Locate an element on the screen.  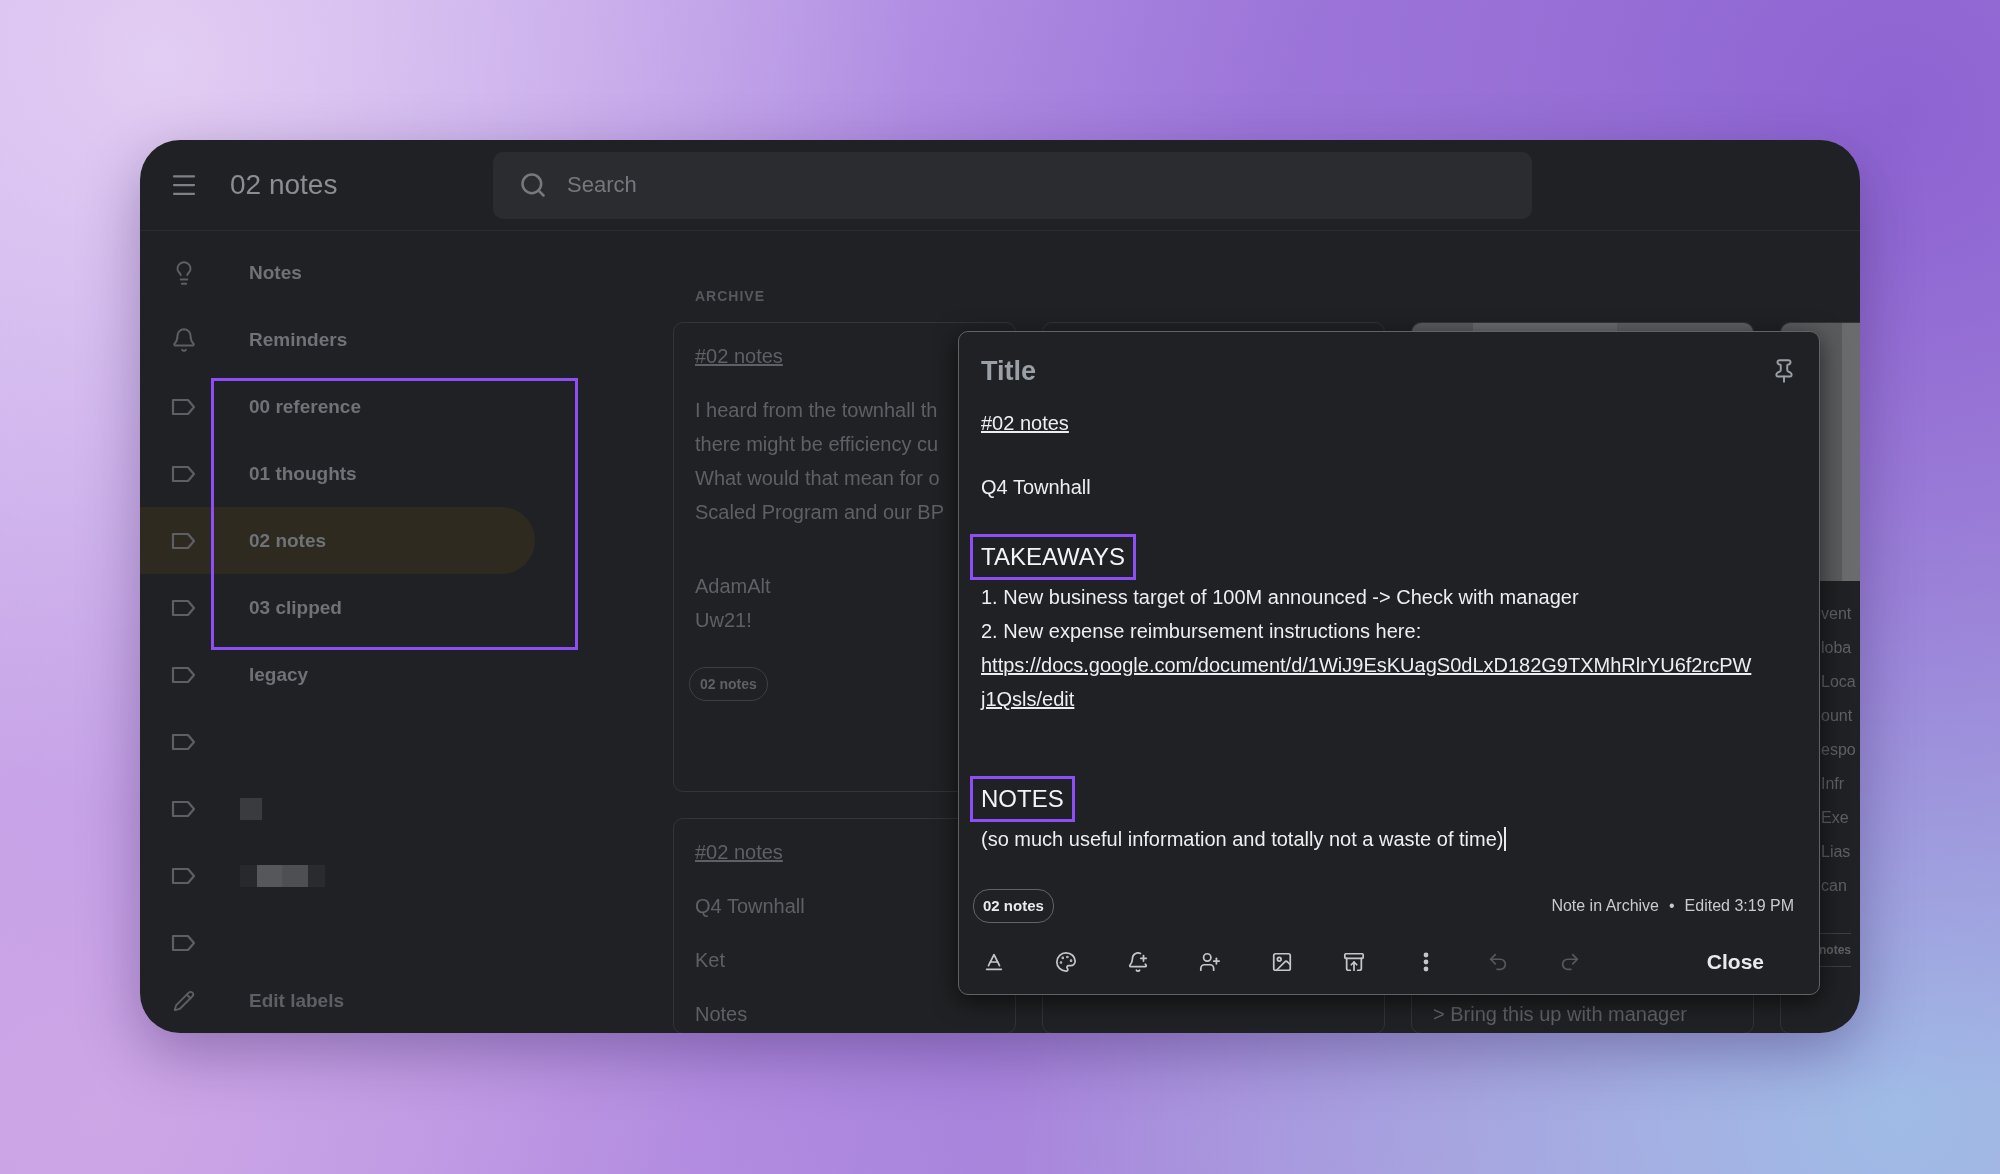
note-text: Exe is located at coordinates (1835, 818).